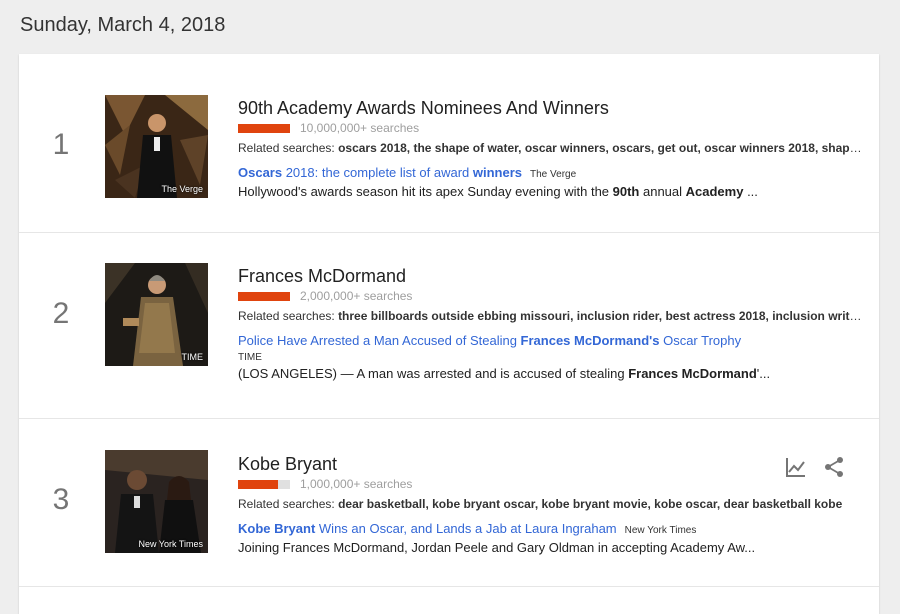  Describe the element at coordinates (661, 530) in the screenshot. I see `news-source: New York Times` at that location.